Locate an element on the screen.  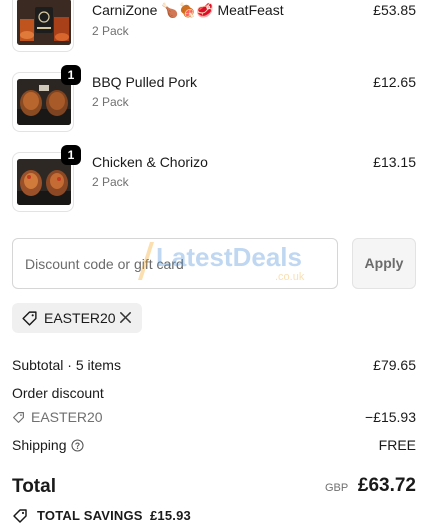
item-thumbnail is located at coordinates (43, 26).